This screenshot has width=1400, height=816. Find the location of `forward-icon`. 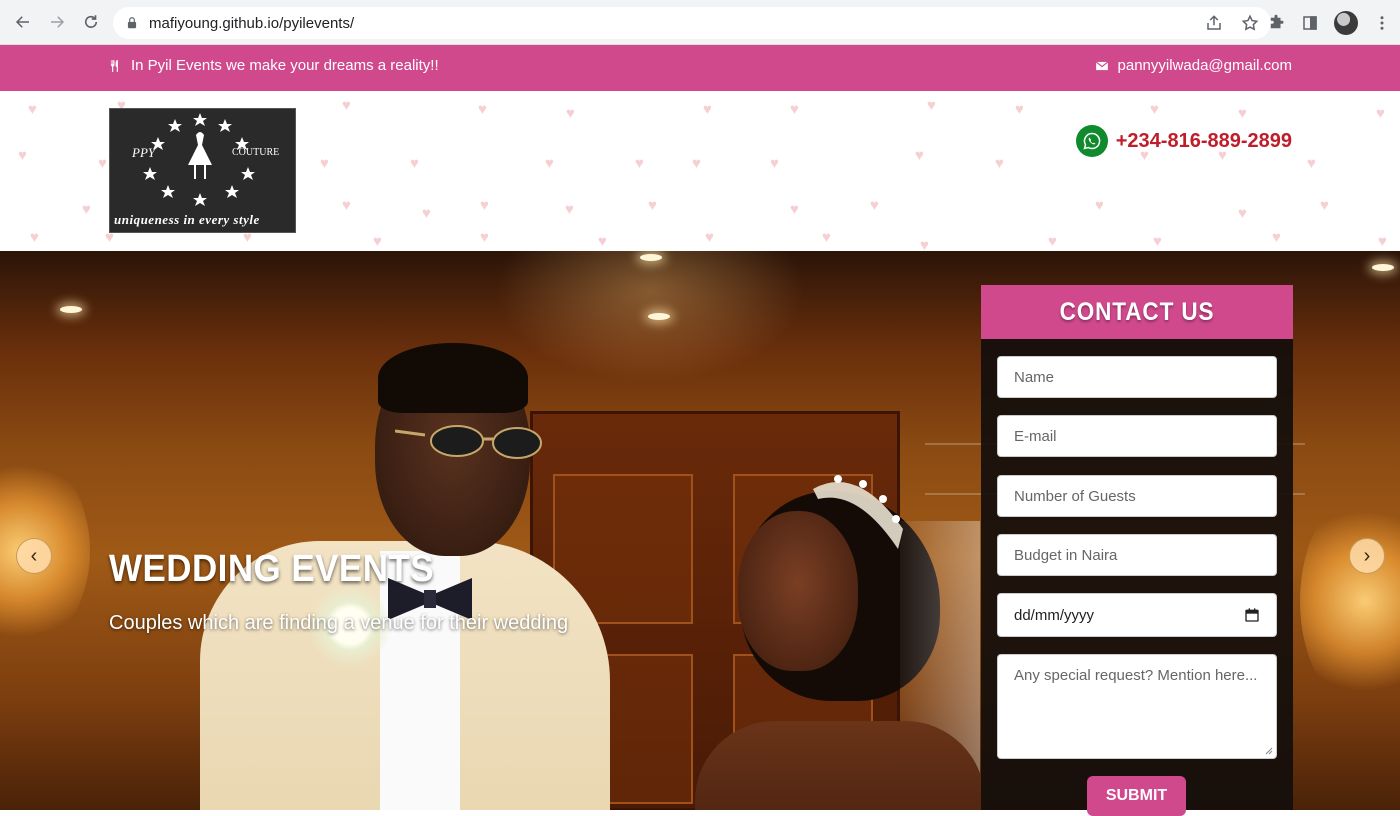

forward-icon is located at coordinates (57, 22).